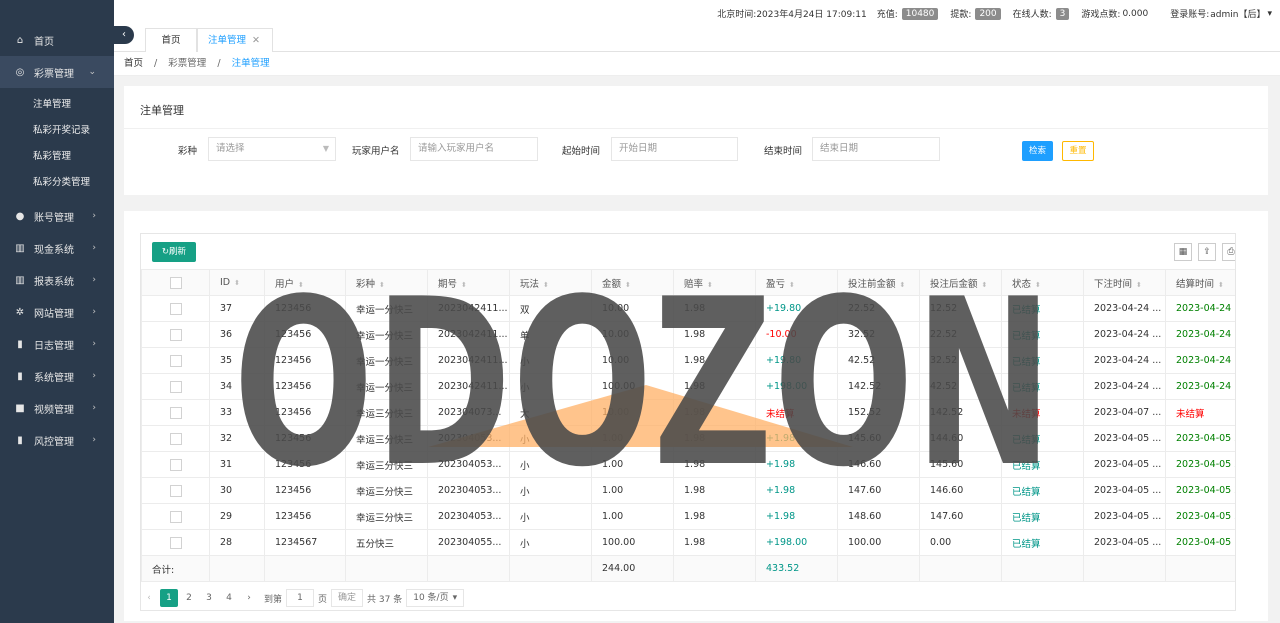 This screenshot has width=1280, height=623. Describe the element at coordinates (1200, 282) in the screenshot. I see `column-header: 结算时间 ⬍` at that location.